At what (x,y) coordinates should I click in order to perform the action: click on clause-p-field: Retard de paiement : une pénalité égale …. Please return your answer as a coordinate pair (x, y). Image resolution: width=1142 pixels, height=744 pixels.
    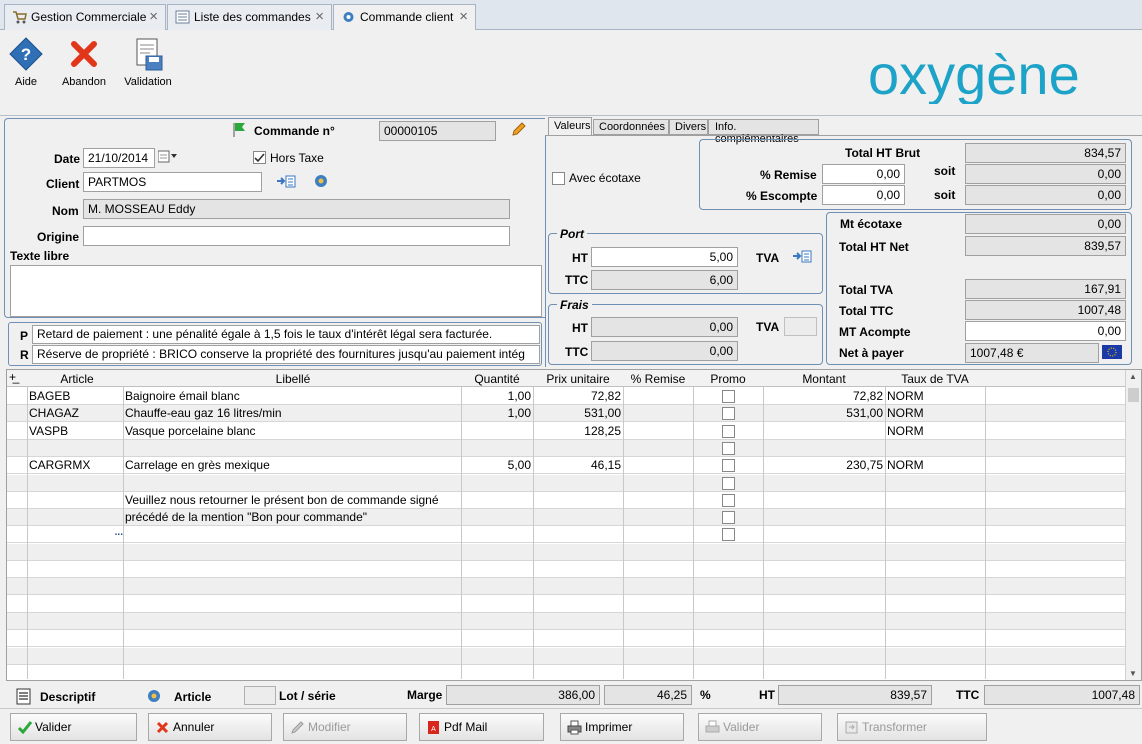
    Looking at the image, I should click on (286, 334).